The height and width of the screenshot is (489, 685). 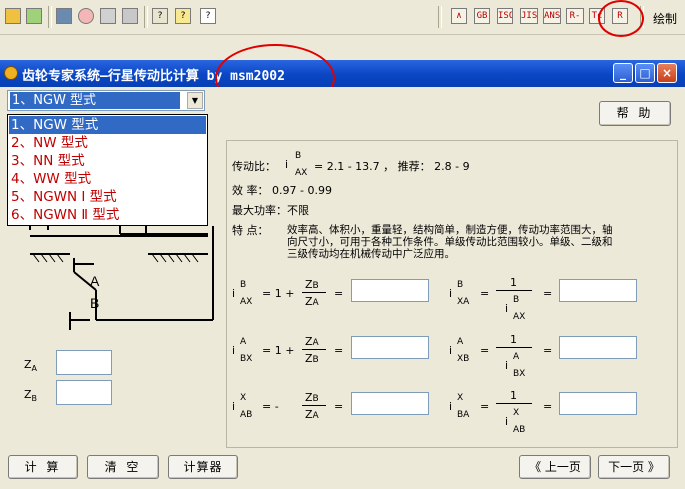 What do you see at coordinates (513, 395) in the screenshot?
I see `formula-one: 1` at bounding box center [513, 395].